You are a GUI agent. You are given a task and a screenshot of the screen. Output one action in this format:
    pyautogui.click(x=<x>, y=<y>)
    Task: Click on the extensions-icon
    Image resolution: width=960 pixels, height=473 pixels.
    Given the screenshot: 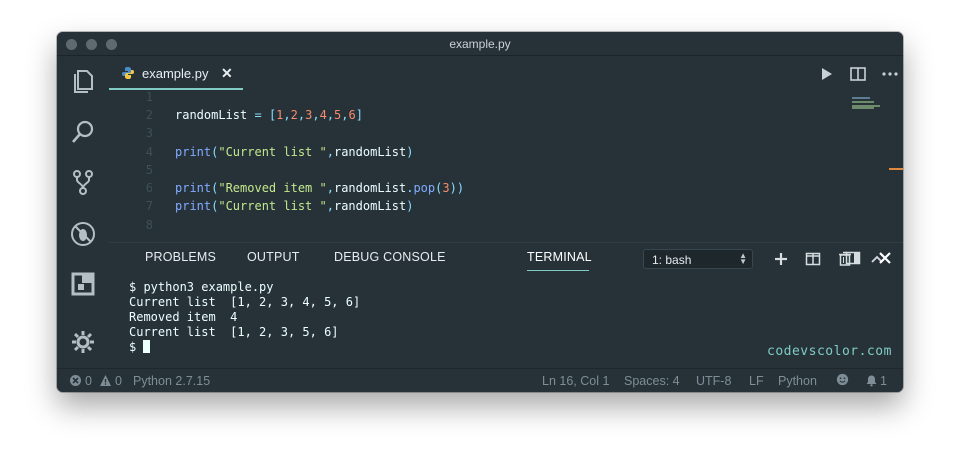 What is the action you would take?
    pyautogui.click(x=83, y=284)
    